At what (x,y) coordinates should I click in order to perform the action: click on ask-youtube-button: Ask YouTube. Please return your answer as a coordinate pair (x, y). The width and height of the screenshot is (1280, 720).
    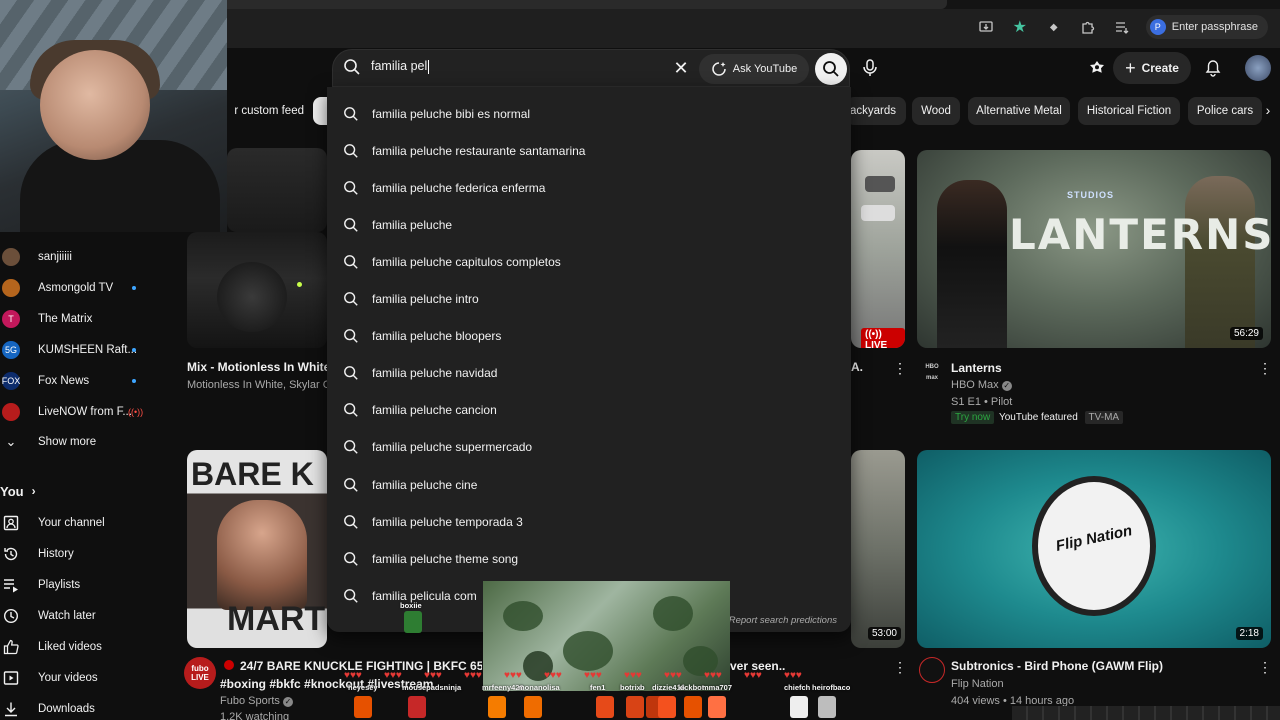
    Looking at the image, I should click on (754, 69).